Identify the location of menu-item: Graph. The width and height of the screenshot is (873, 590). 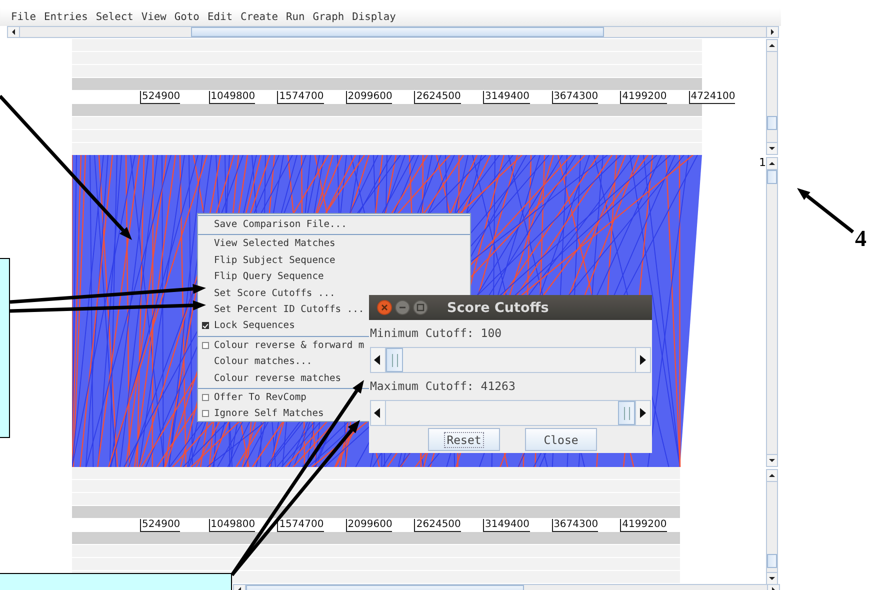
(328, 17).